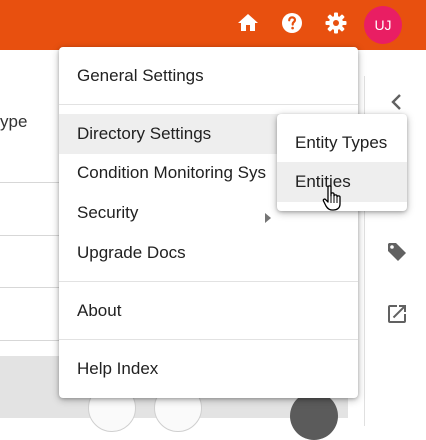 The height and width of the screenshot is (440, 426). I want to click on tag-icon, so click(397, 252).